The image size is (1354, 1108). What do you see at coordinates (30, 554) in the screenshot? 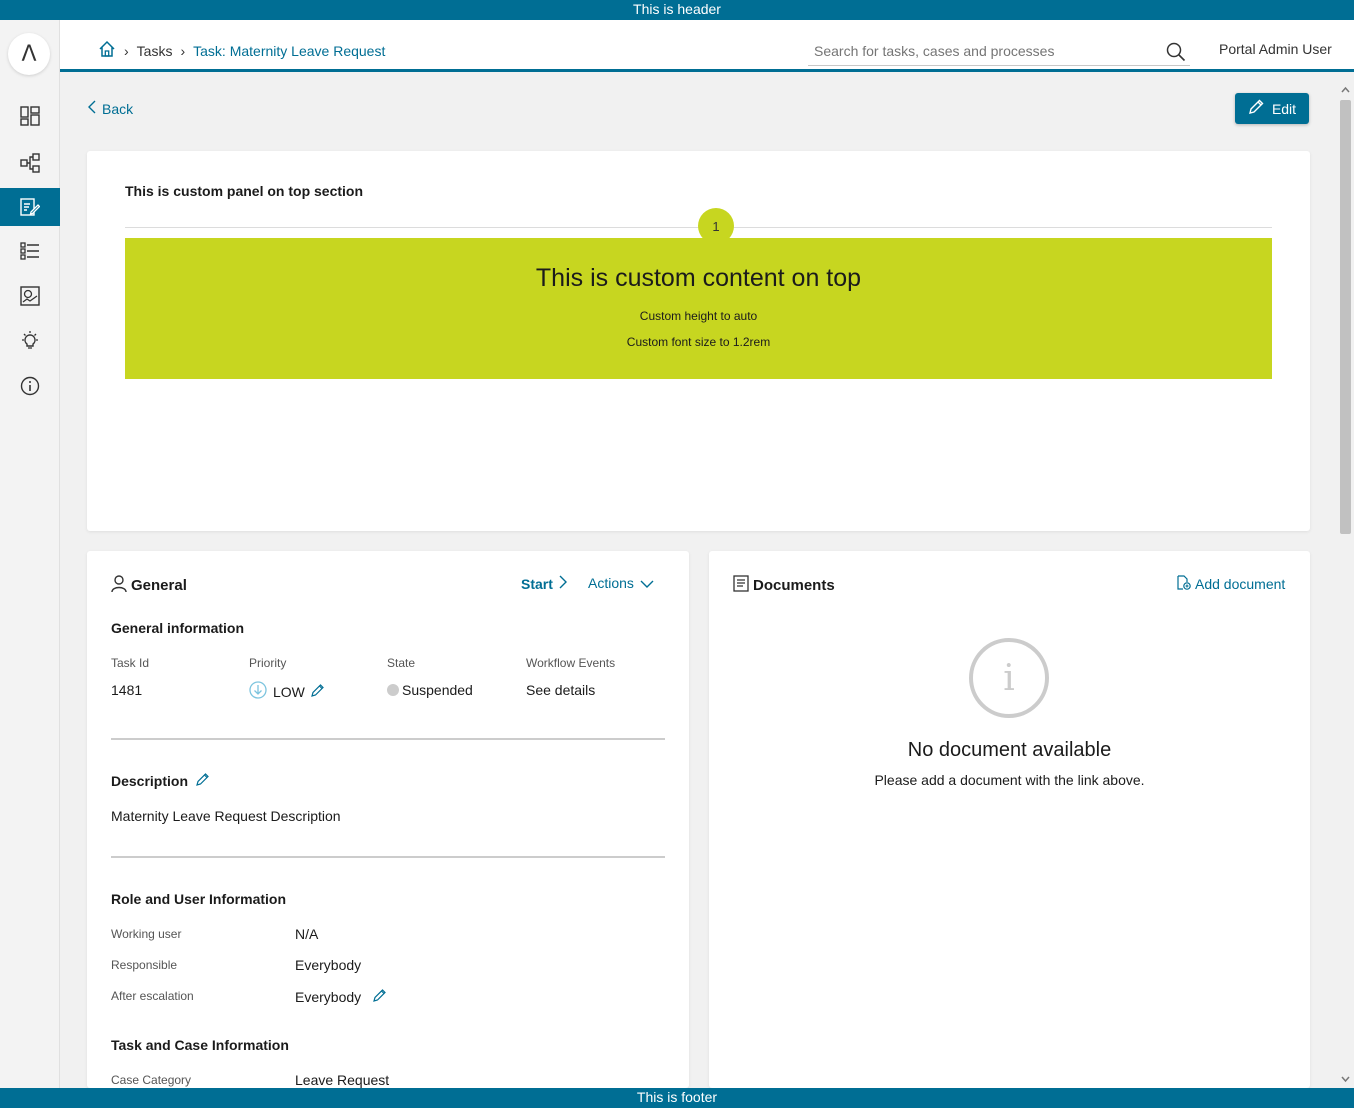
I see `sidebar: Λ` at bounding box center [30, 554].